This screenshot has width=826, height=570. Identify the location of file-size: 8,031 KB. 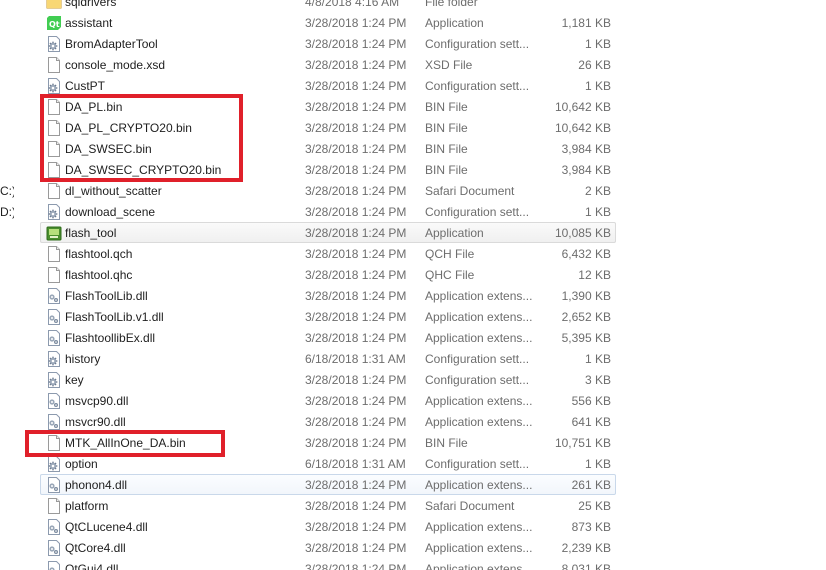
(586, 566).